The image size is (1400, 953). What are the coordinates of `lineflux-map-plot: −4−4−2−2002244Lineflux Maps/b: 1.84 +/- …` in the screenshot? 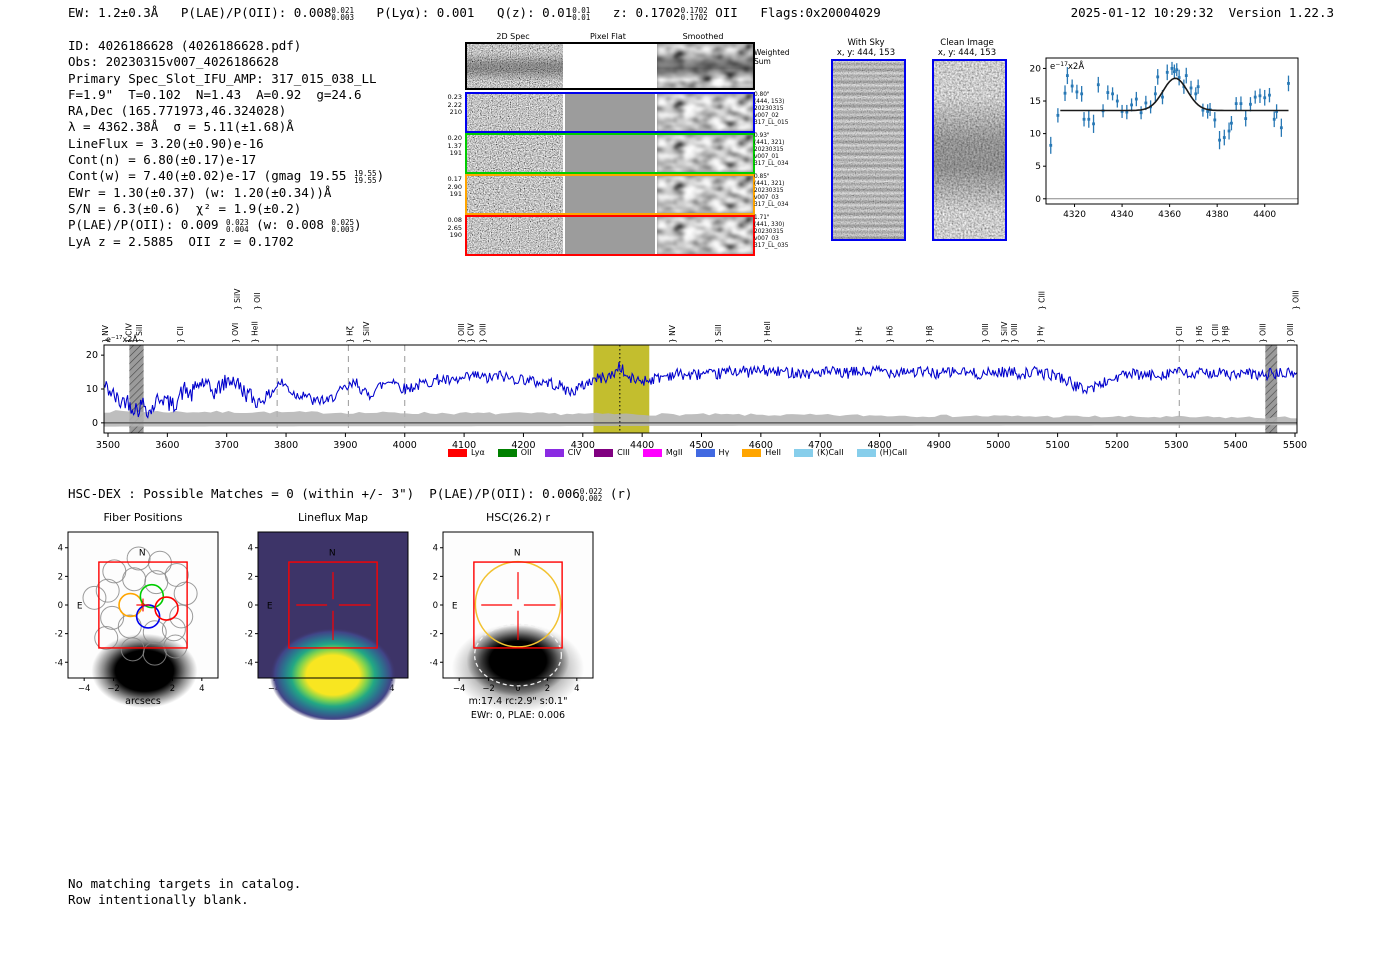 It's located at (327, 615).